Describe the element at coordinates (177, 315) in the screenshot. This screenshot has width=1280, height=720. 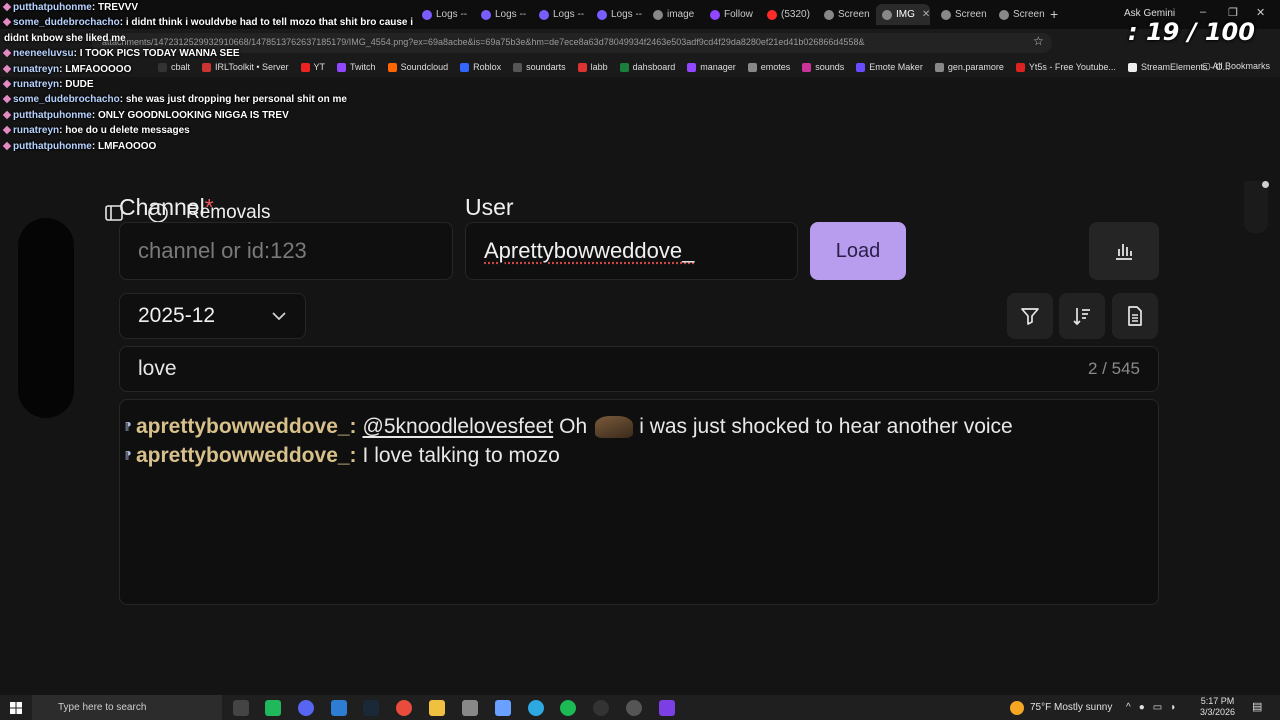
I see `month-value: 2025-12` at that location.